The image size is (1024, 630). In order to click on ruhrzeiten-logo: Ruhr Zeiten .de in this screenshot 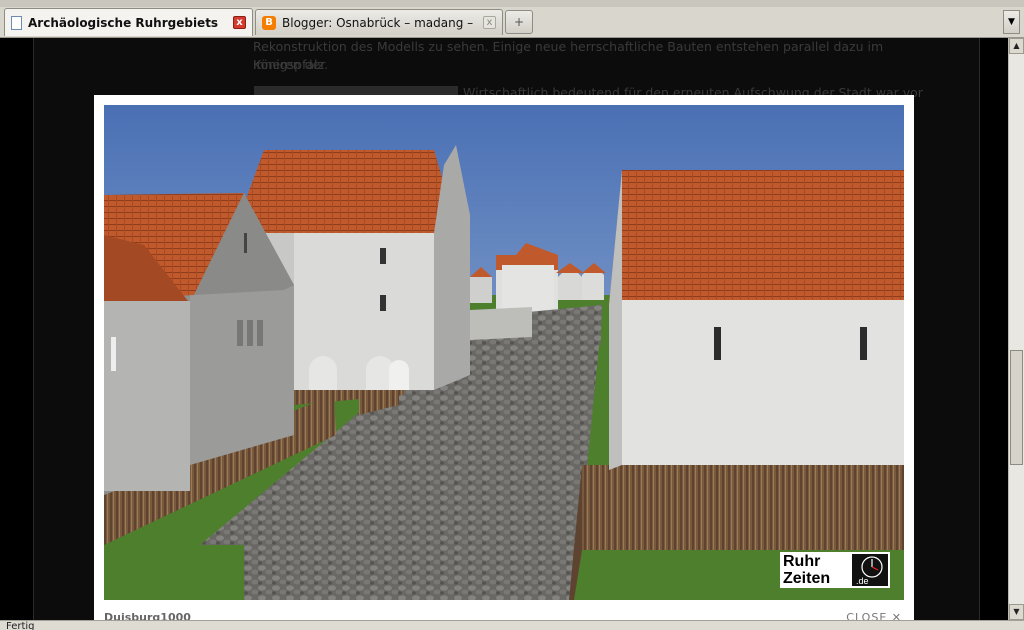, I will do `click(835, 570)`.